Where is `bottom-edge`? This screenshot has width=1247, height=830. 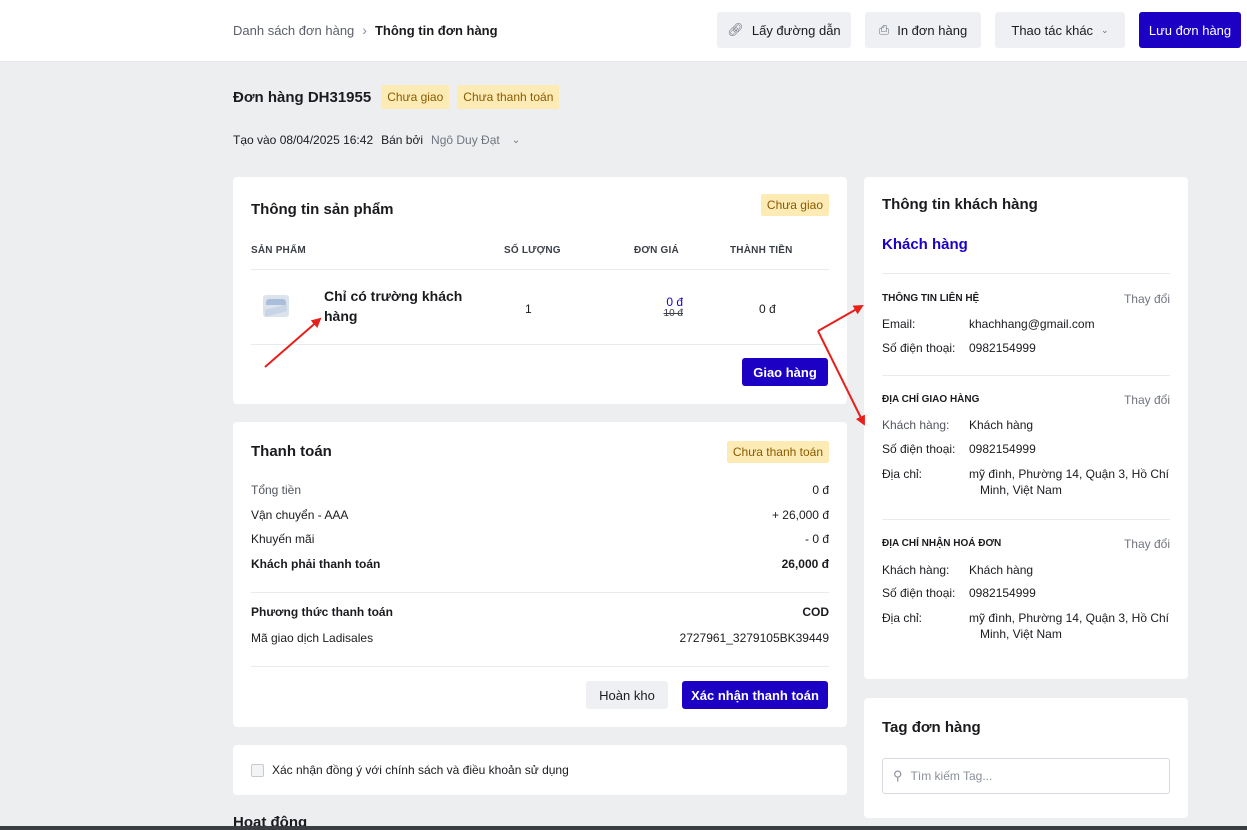 bottom-edge is located at coordinates (623, 828).